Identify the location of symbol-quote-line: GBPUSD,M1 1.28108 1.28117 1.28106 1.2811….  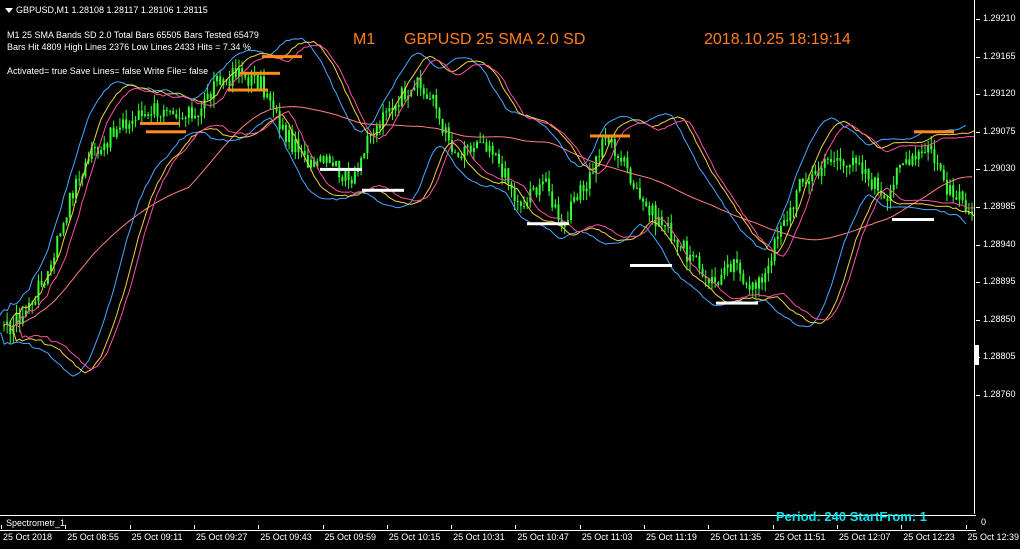
(112, 10).